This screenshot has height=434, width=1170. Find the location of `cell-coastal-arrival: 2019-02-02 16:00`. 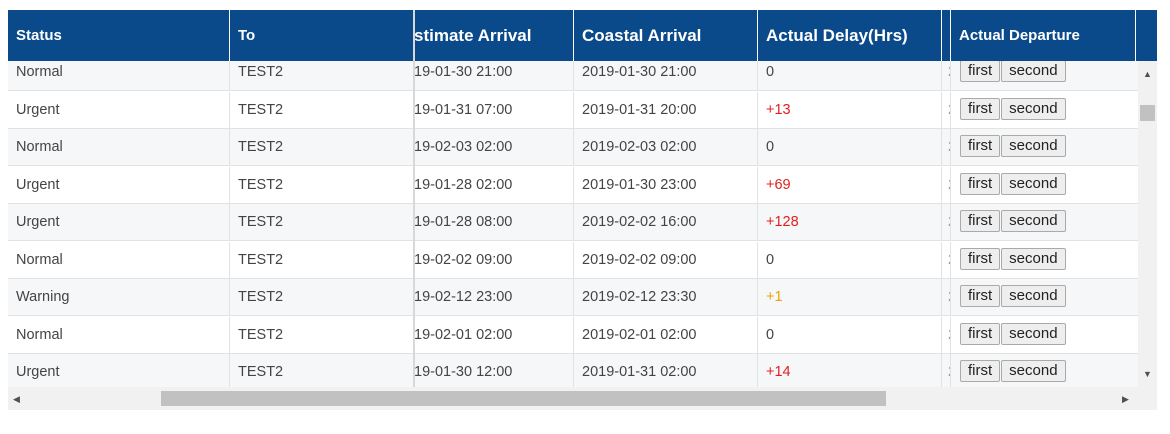

cell-coastal-arrival: 2019-02-02 16:00 is located at coordinates (666, 222).